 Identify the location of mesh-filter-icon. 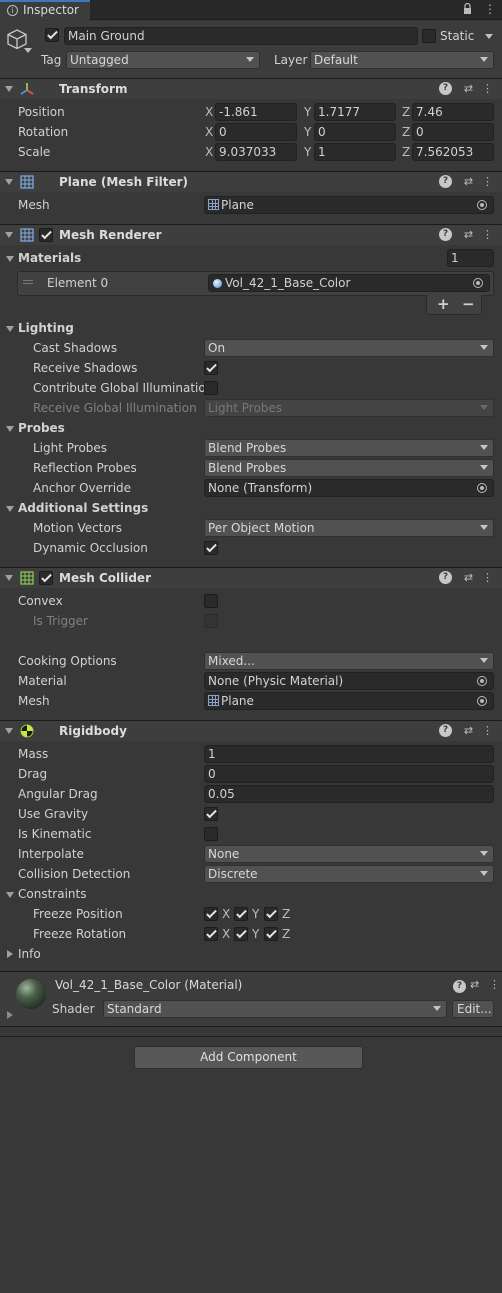
(27, 182).